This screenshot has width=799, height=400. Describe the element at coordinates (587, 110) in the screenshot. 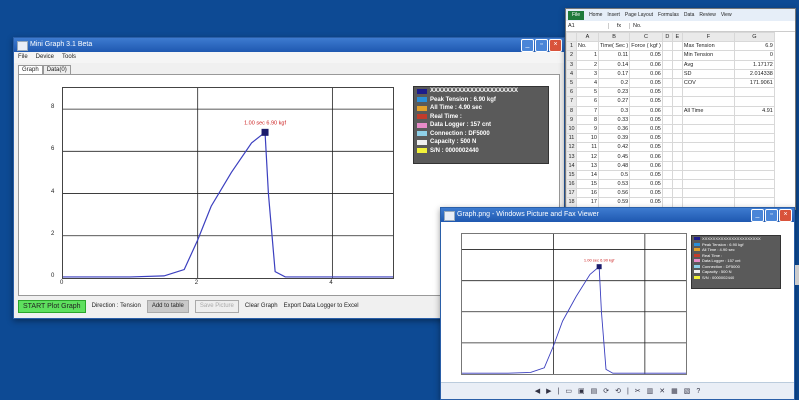

I see `table-cell: 7` at that location.